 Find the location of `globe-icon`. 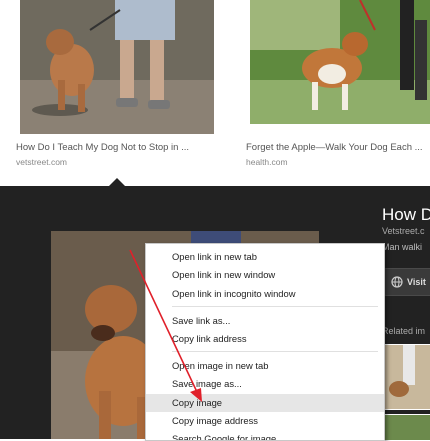

globe-icon is located at coordinates (397, 282).